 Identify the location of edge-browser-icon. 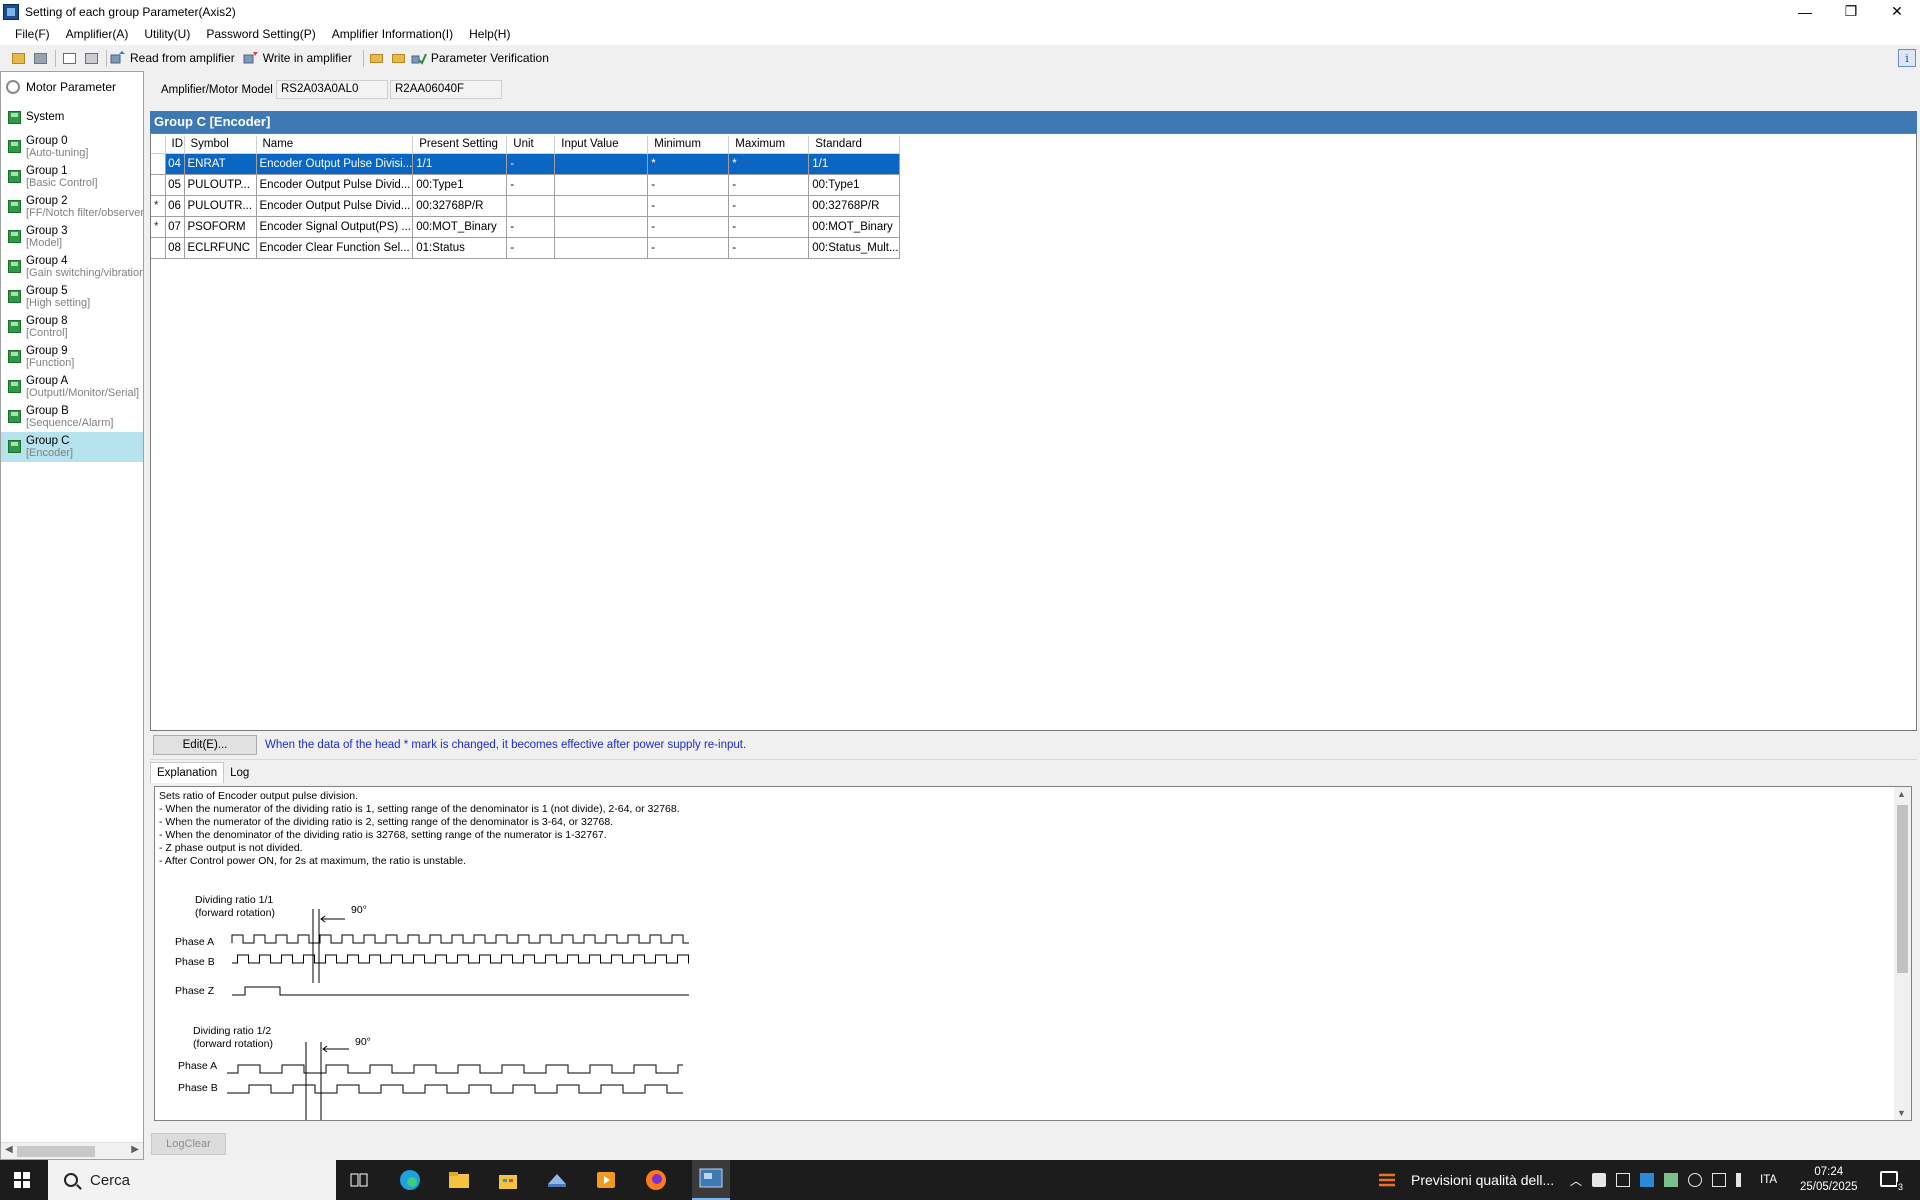
(410, 1180).